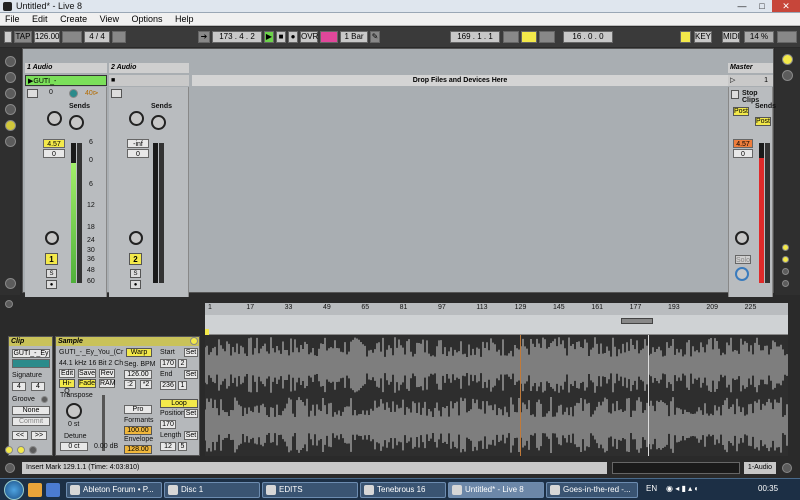 This screenshot has height=500, width=800. Describe the element at coordinates (32, 93) in the screenshot. I see `track1-stop-button` at that location.